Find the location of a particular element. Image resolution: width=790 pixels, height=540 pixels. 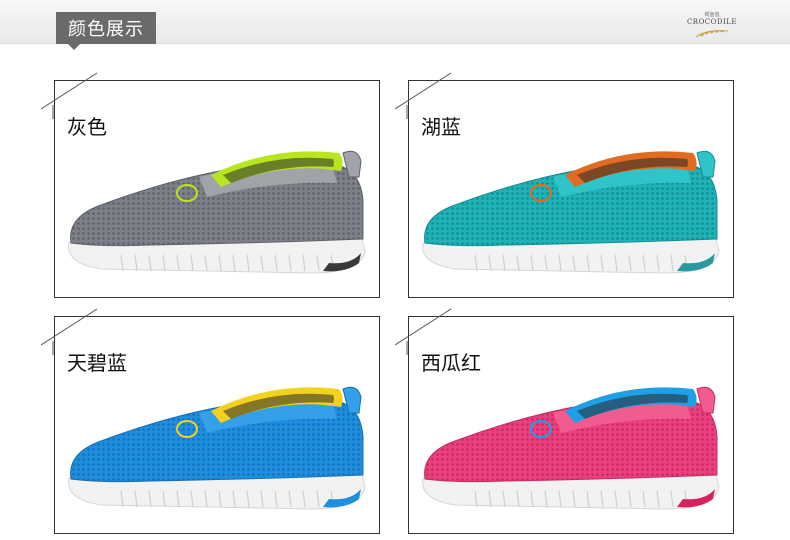

section-title: 颜色展示 is located at coordinates (106, 28).